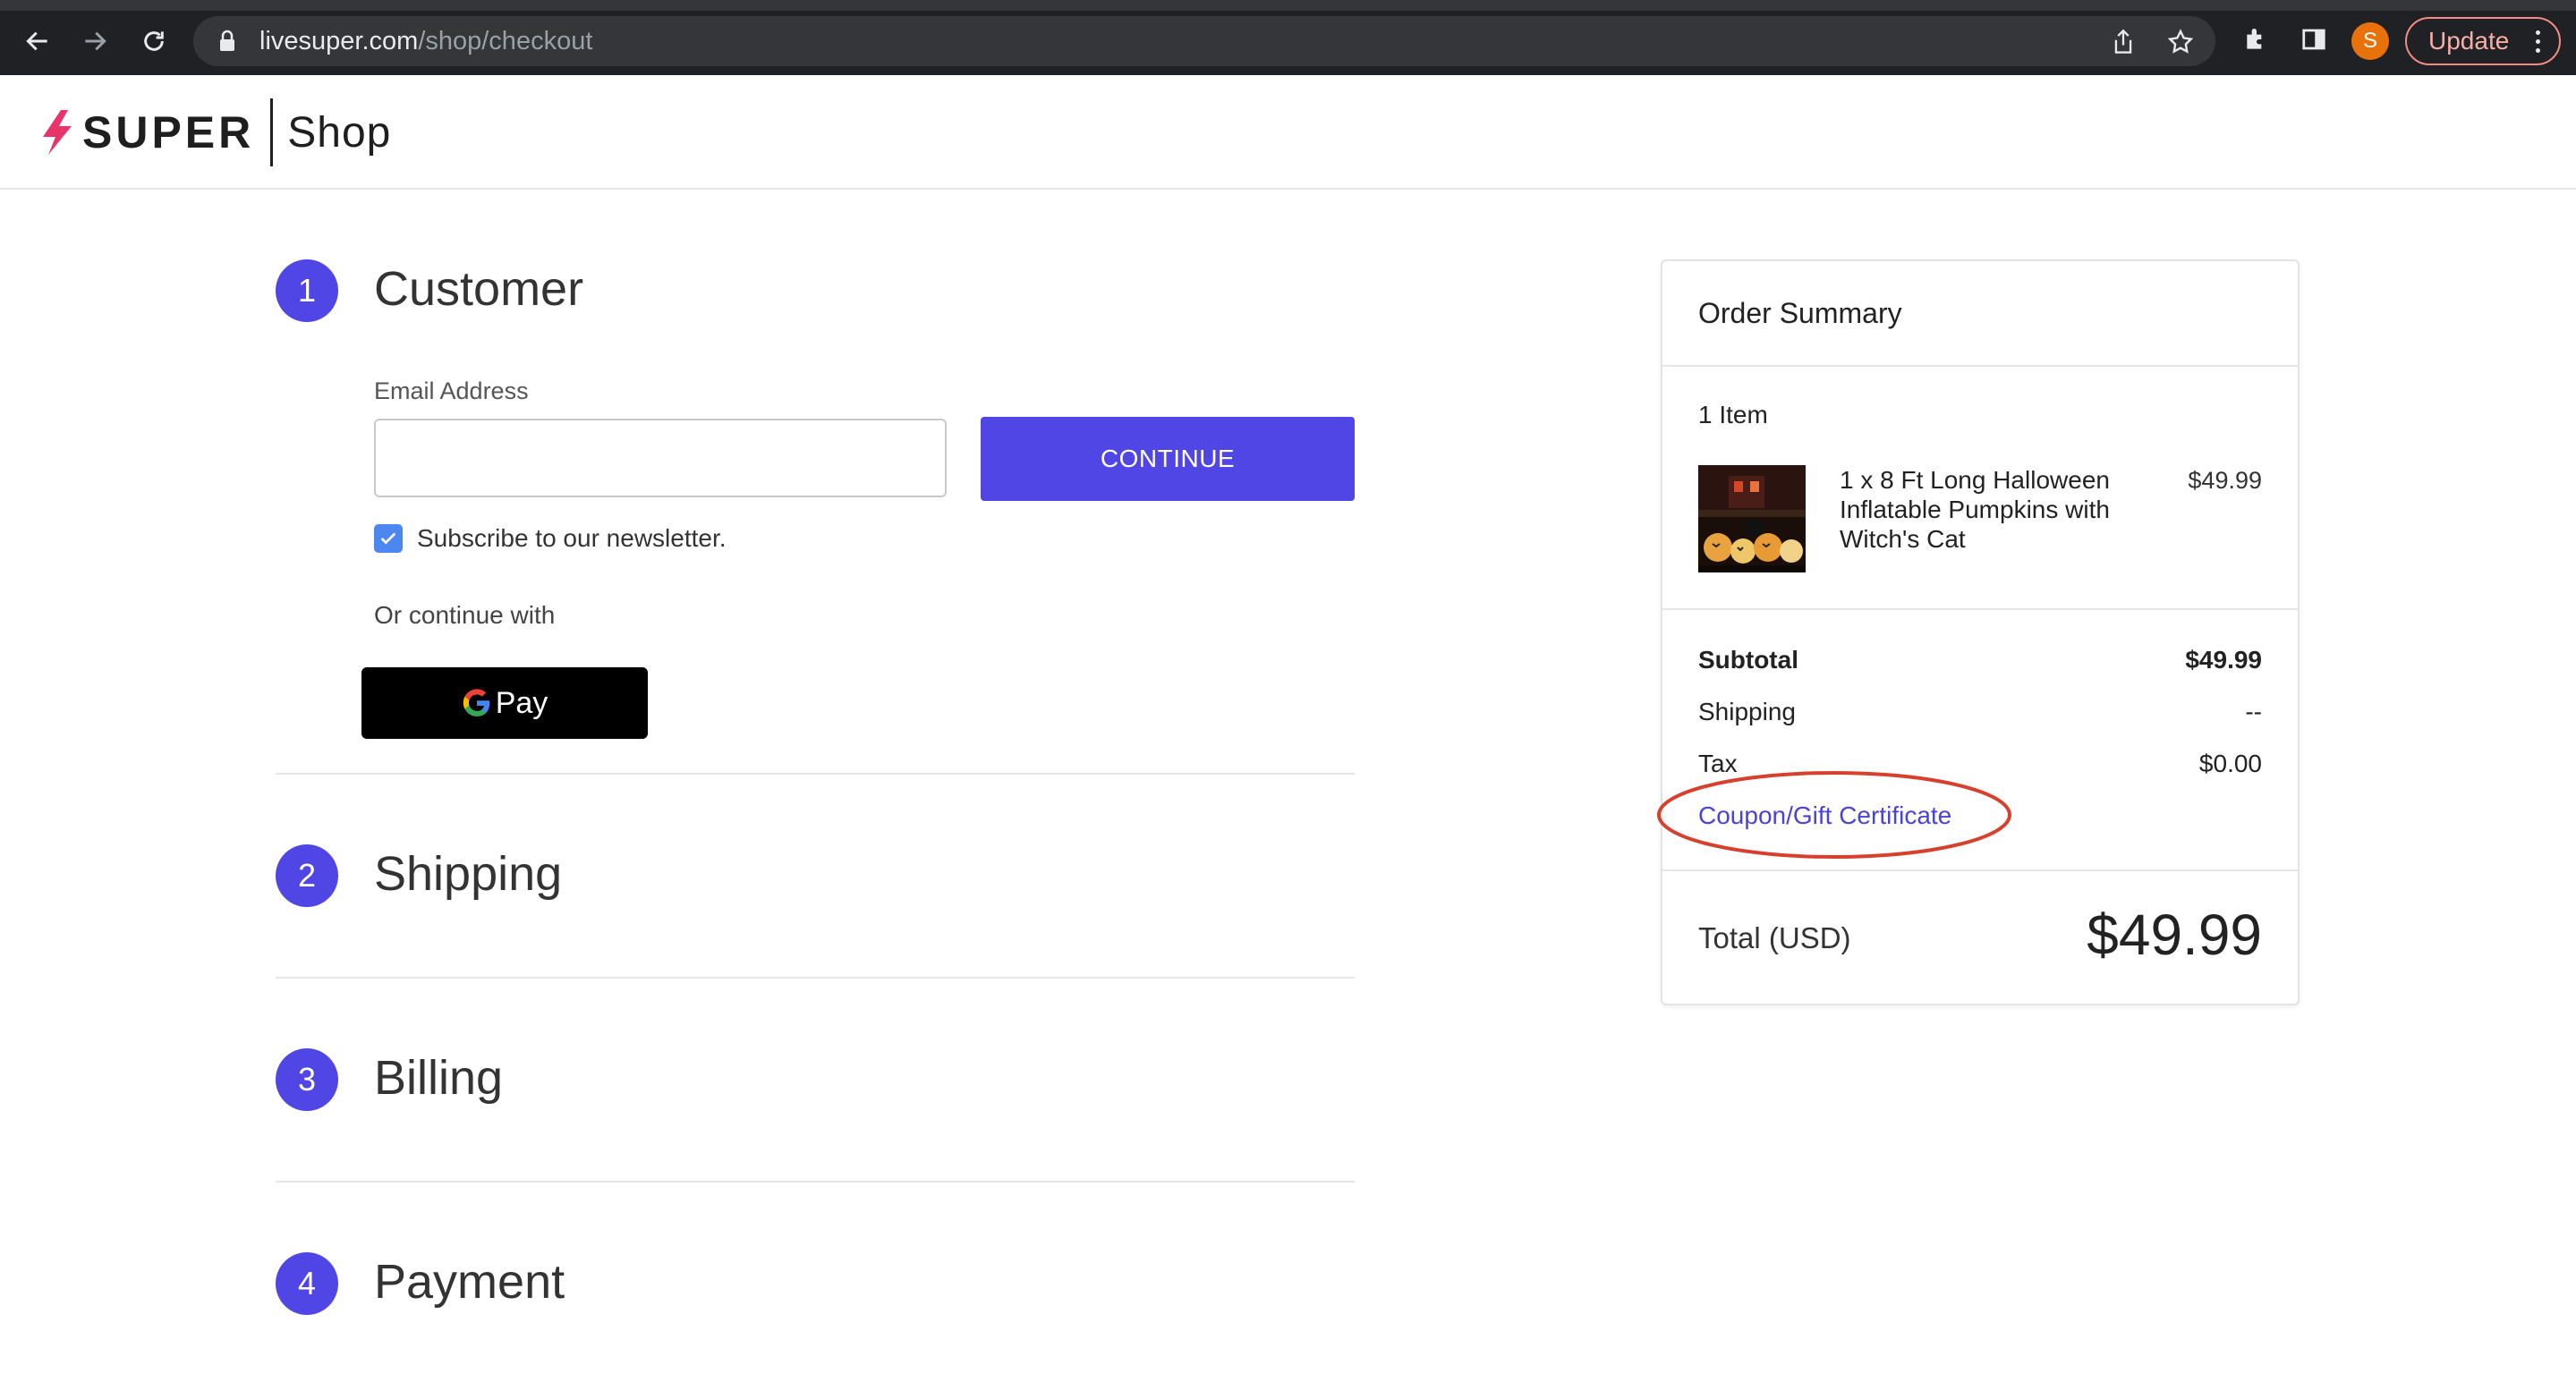 This screenshot has width=2576, height=1382. What do you see at coordinates (307, 290) in the screenshot?
I see `step-number: 1` at bounding box center [307, 290].